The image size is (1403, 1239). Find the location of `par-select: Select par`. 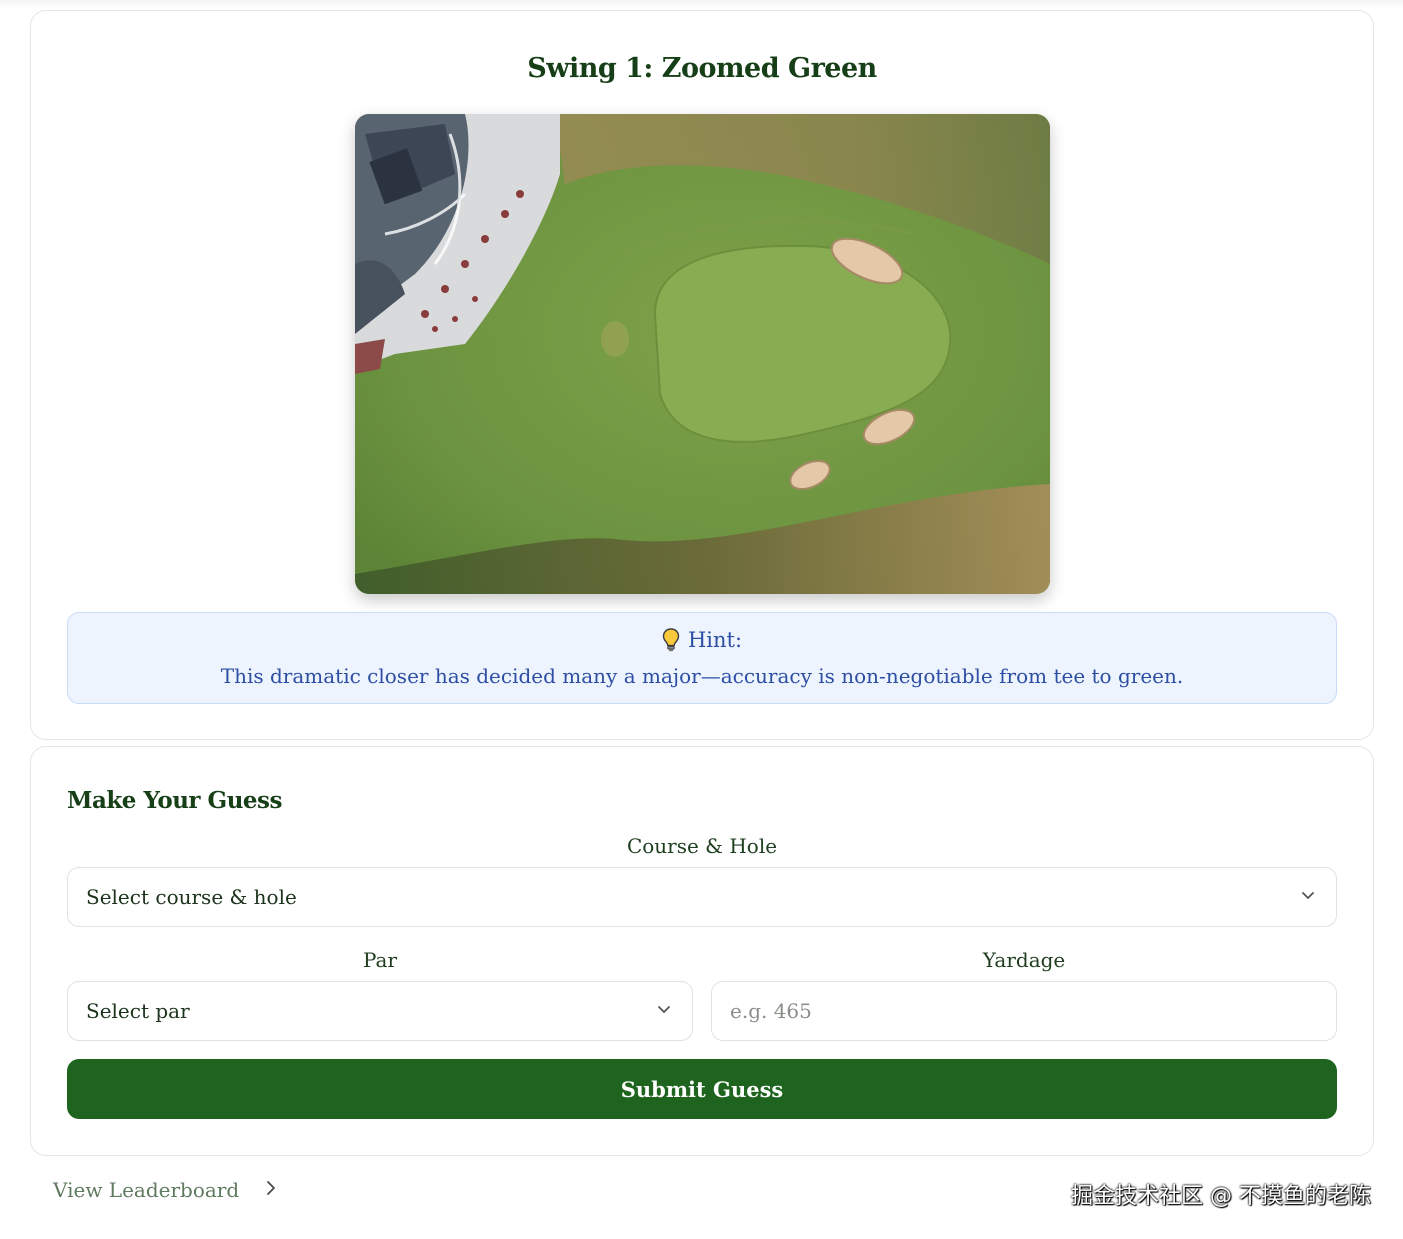

par-select: Select par is located at coordinates (380, 1011).